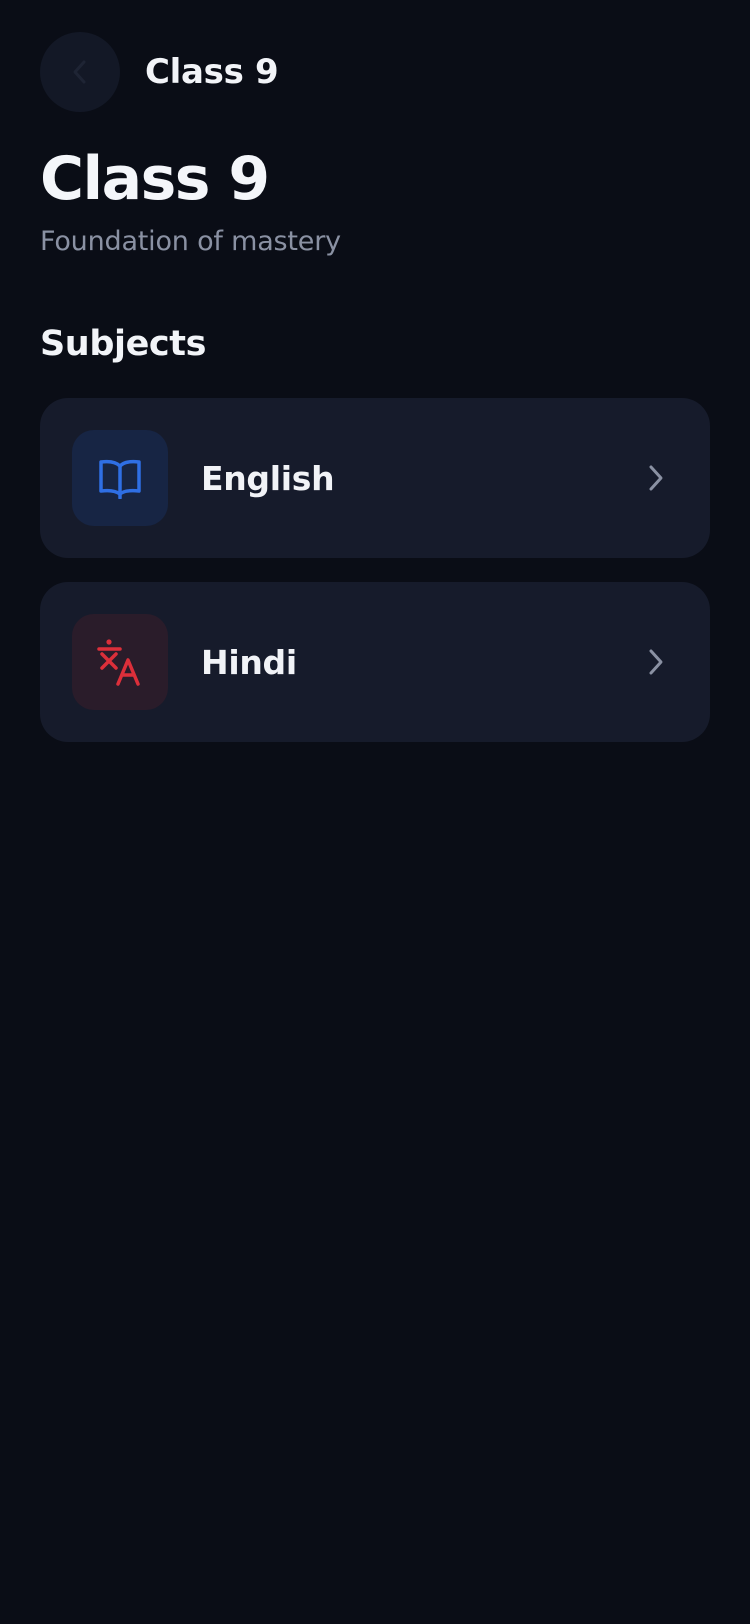  What do you see at coordinates (190, 241) in the screenshot?
I see `page-subtitle: Foundation of mastery` at bounding box center [190, 241].